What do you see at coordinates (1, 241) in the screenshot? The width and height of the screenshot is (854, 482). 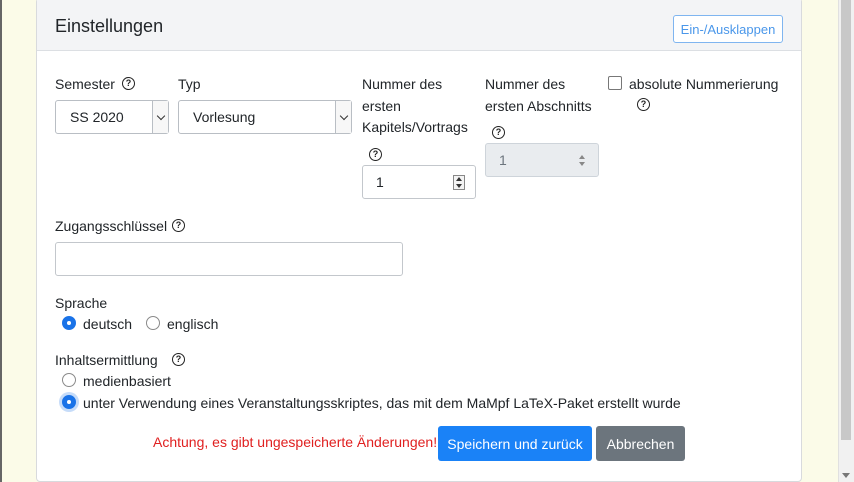 I see `window-edge` at bounding box center [1, 241].